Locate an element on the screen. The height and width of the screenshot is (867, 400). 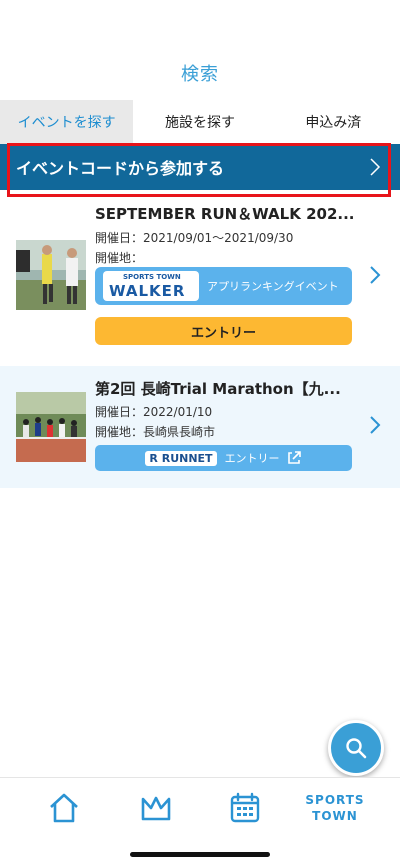
header: 検索 is located at coordinates (200, 50).